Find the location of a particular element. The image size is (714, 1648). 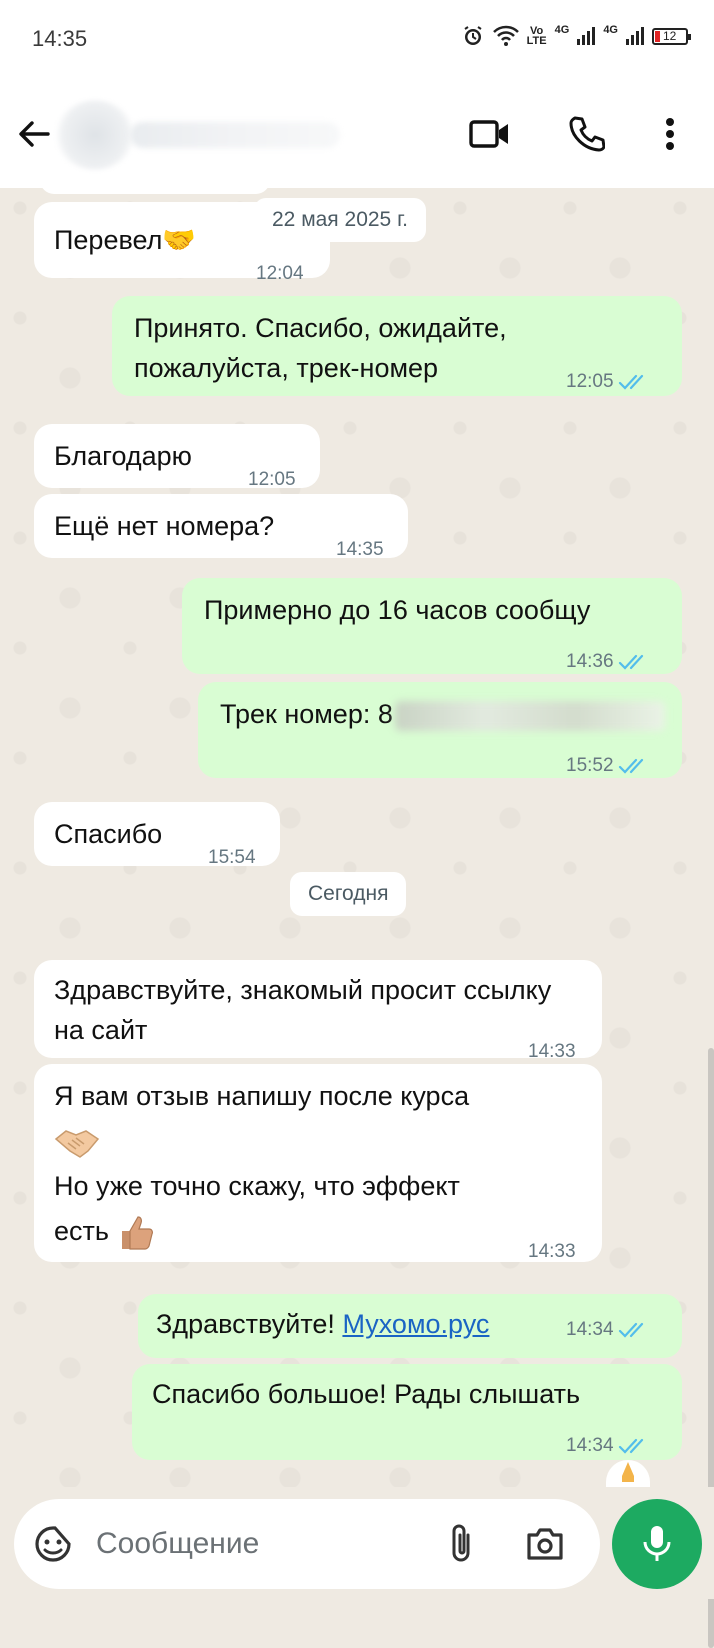

microphone-icon is located at coordinates (657, 1544).